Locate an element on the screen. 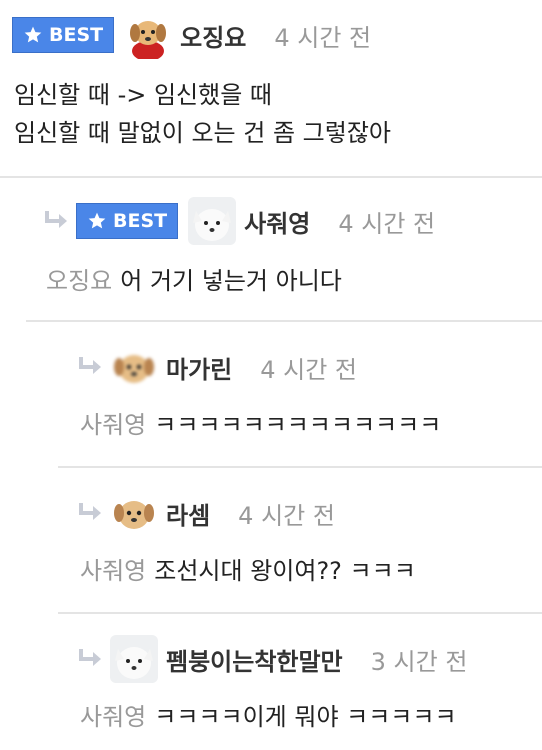 The width and height of the screenshot is (542, 750). comment-body: 임신할 때 -> 임신했을 때 임신할 때 말없이 오는 건 좀 그렇잖아 is located at coordinates (202, 114).